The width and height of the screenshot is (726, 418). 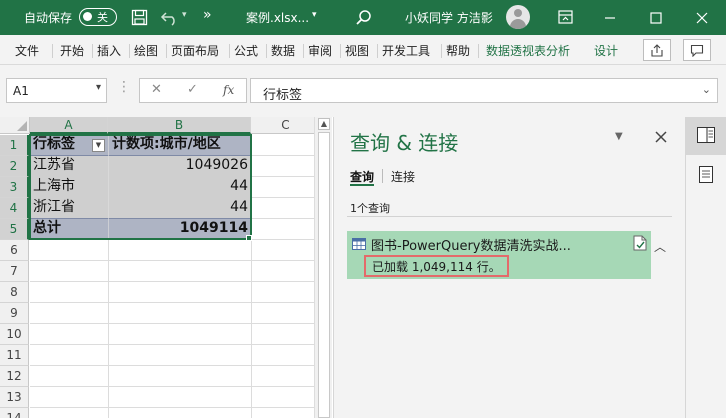 I want to click on selection-range, so click(x=140, y=187).